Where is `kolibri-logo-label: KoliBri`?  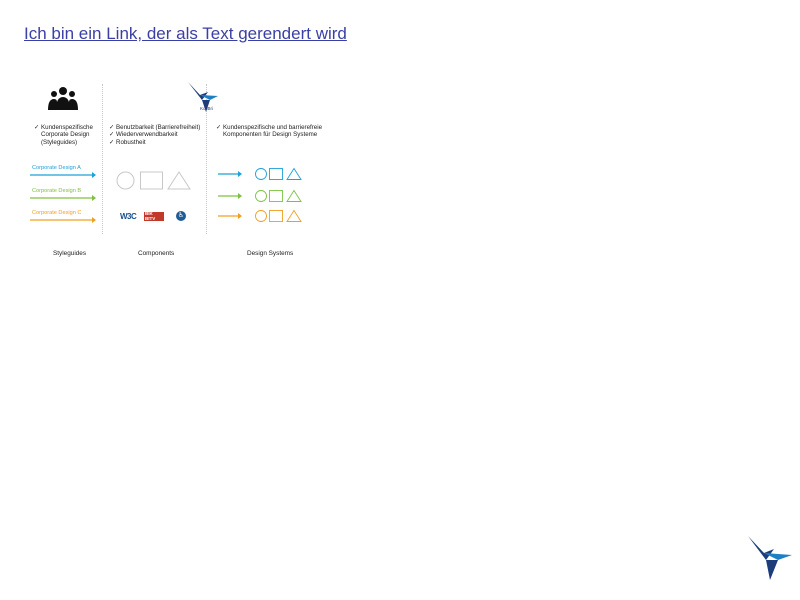 kolibri-logo-label: KoliBri is located at coordinates (207, 108).